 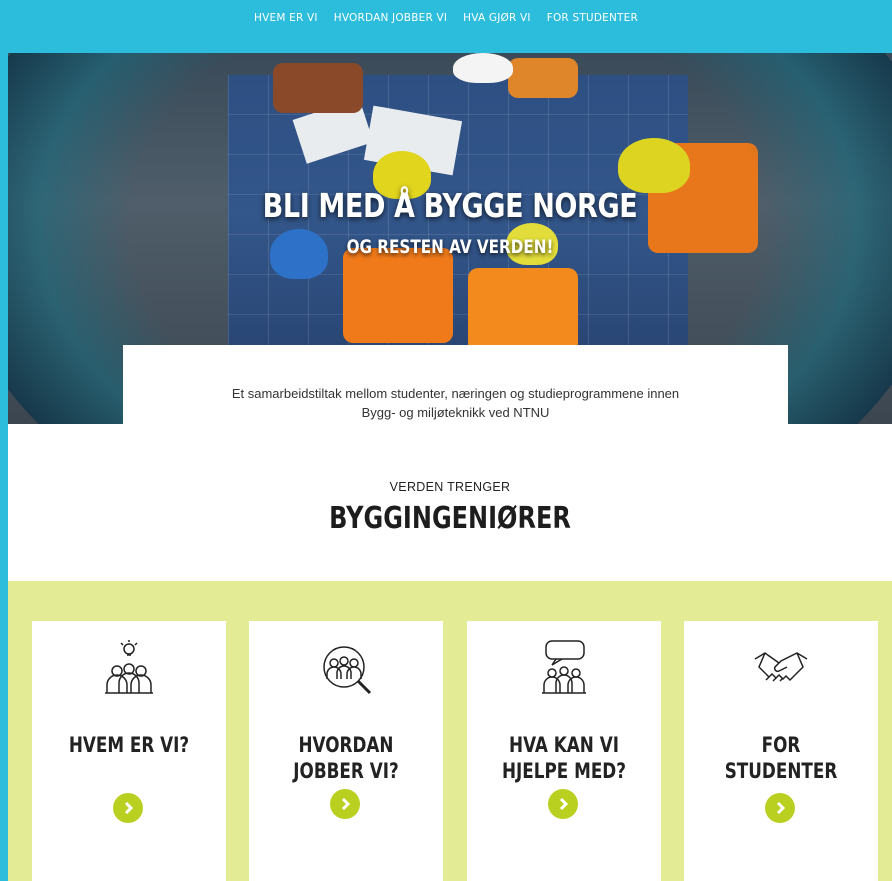 I want to click on card-hva-kan-vi-hjelpe-med: HVA KAN VI HJELPE MED?, so click(x=564, y=751).